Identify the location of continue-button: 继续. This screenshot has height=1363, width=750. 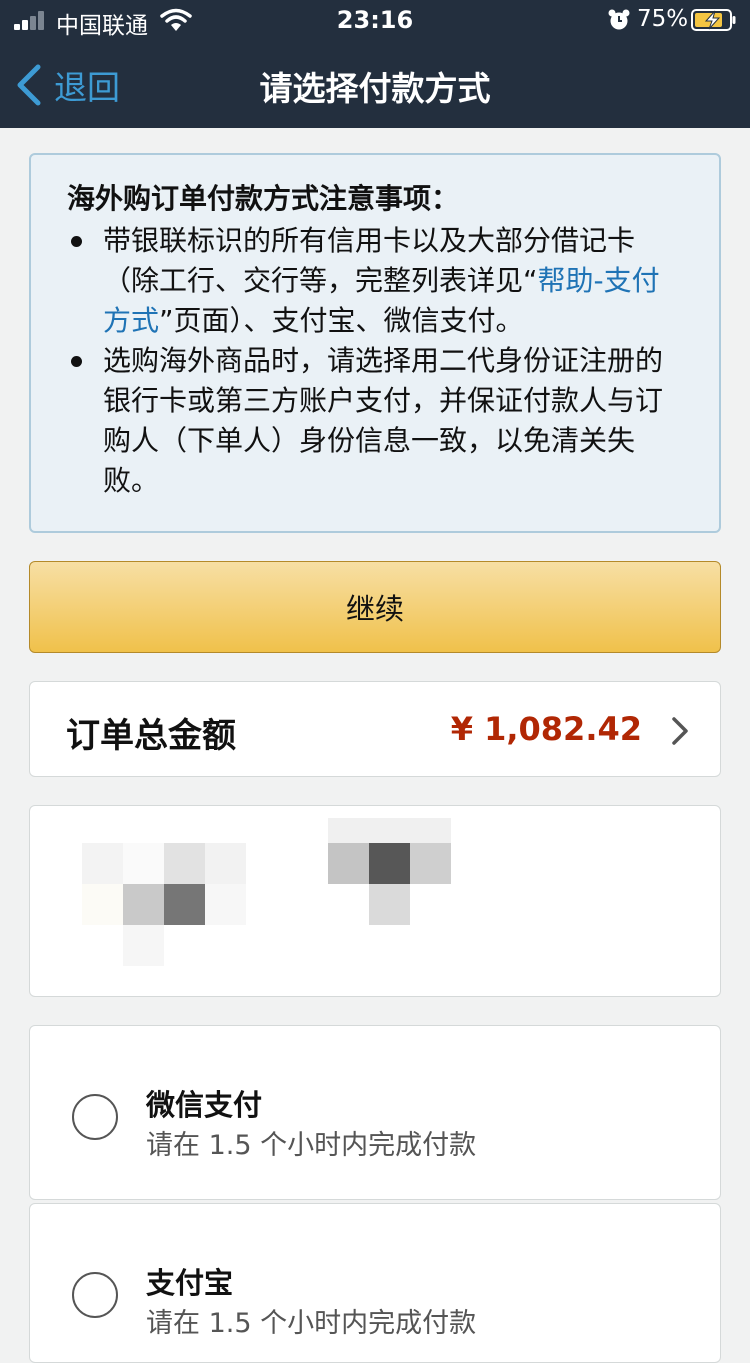
(375, 607).